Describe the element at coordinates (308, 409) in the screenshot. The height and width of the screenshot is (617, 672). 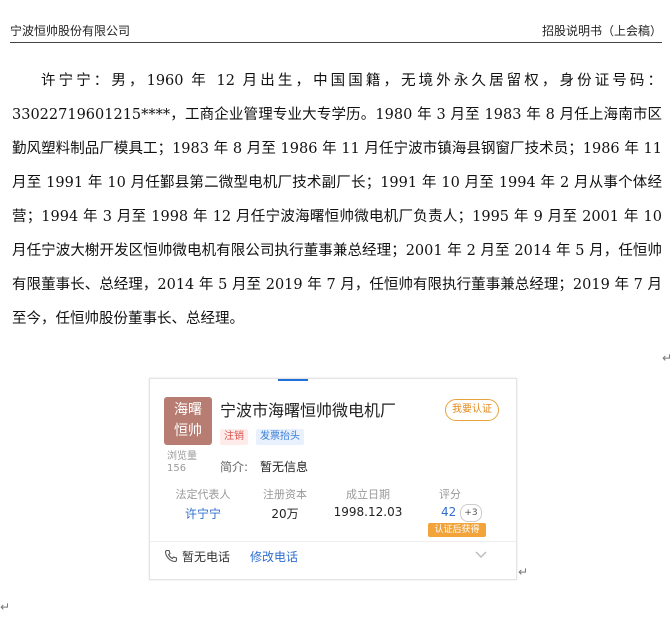
I see `company-name: 宁波市海曙恒帅微电机厂` at that location.